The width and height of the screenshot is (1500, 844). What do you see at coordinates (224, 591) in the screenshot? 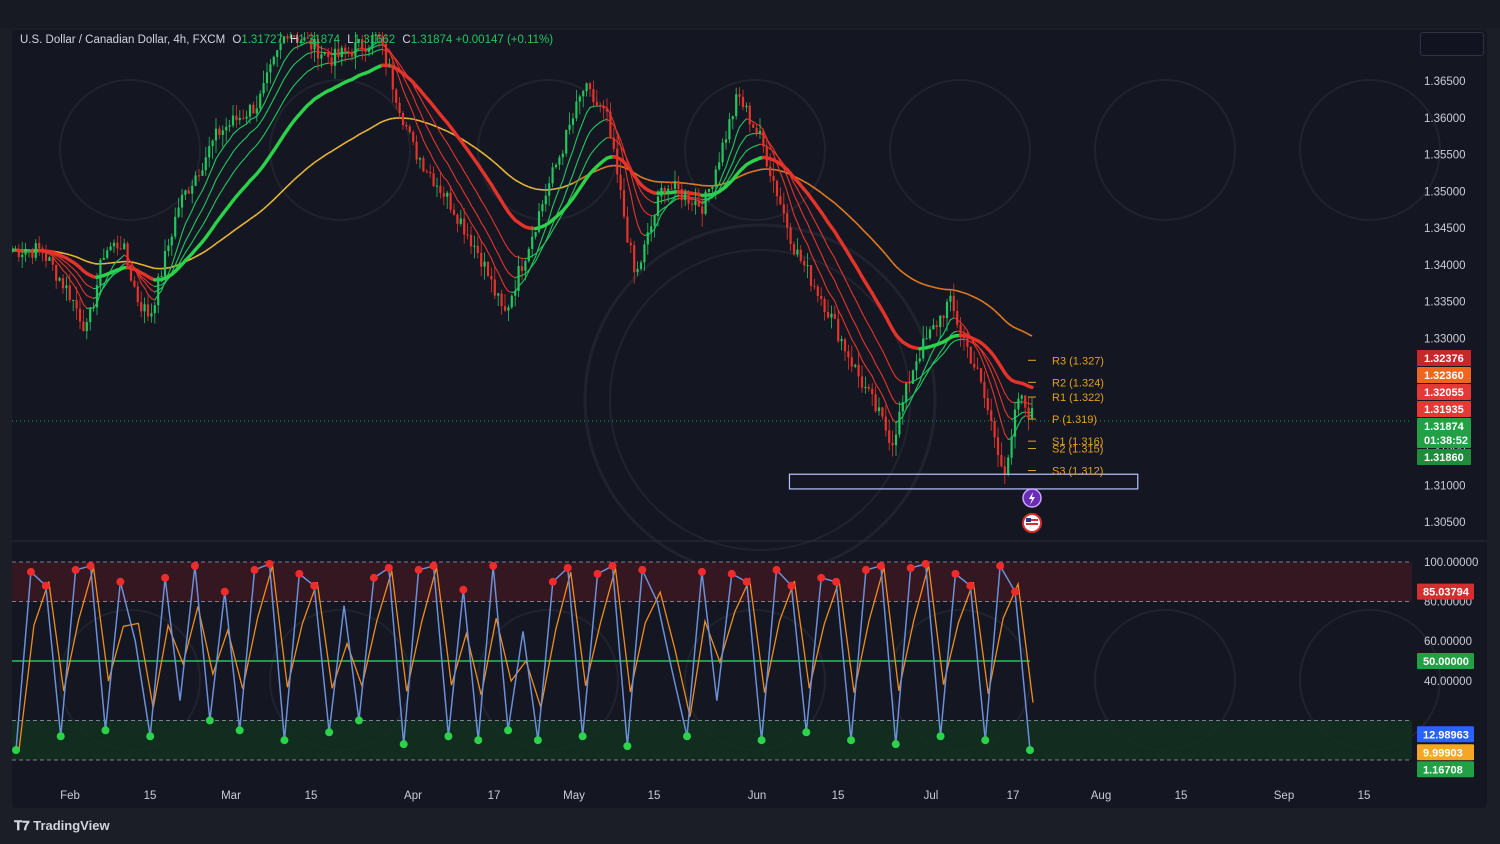
I see `overbought-dot` at bounding box center [224, 591].